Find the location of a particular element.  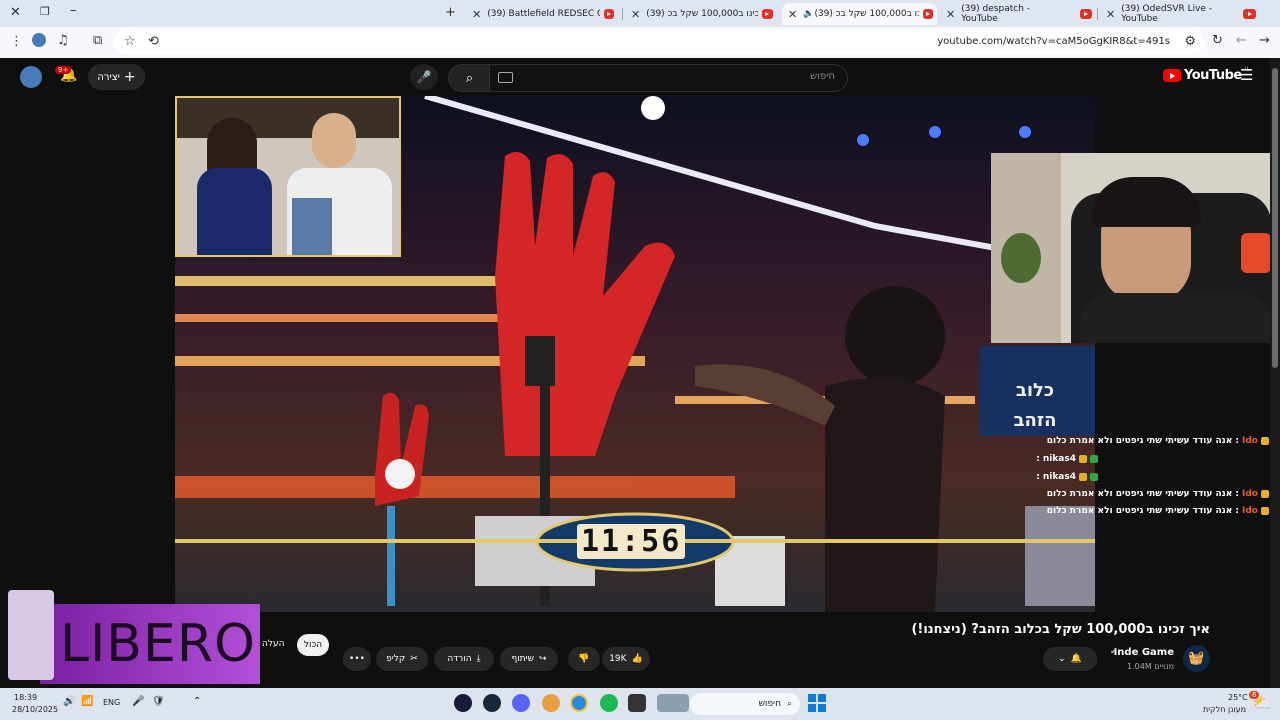

bell-icon: 🔔 is located at coordinates (1076, 659).